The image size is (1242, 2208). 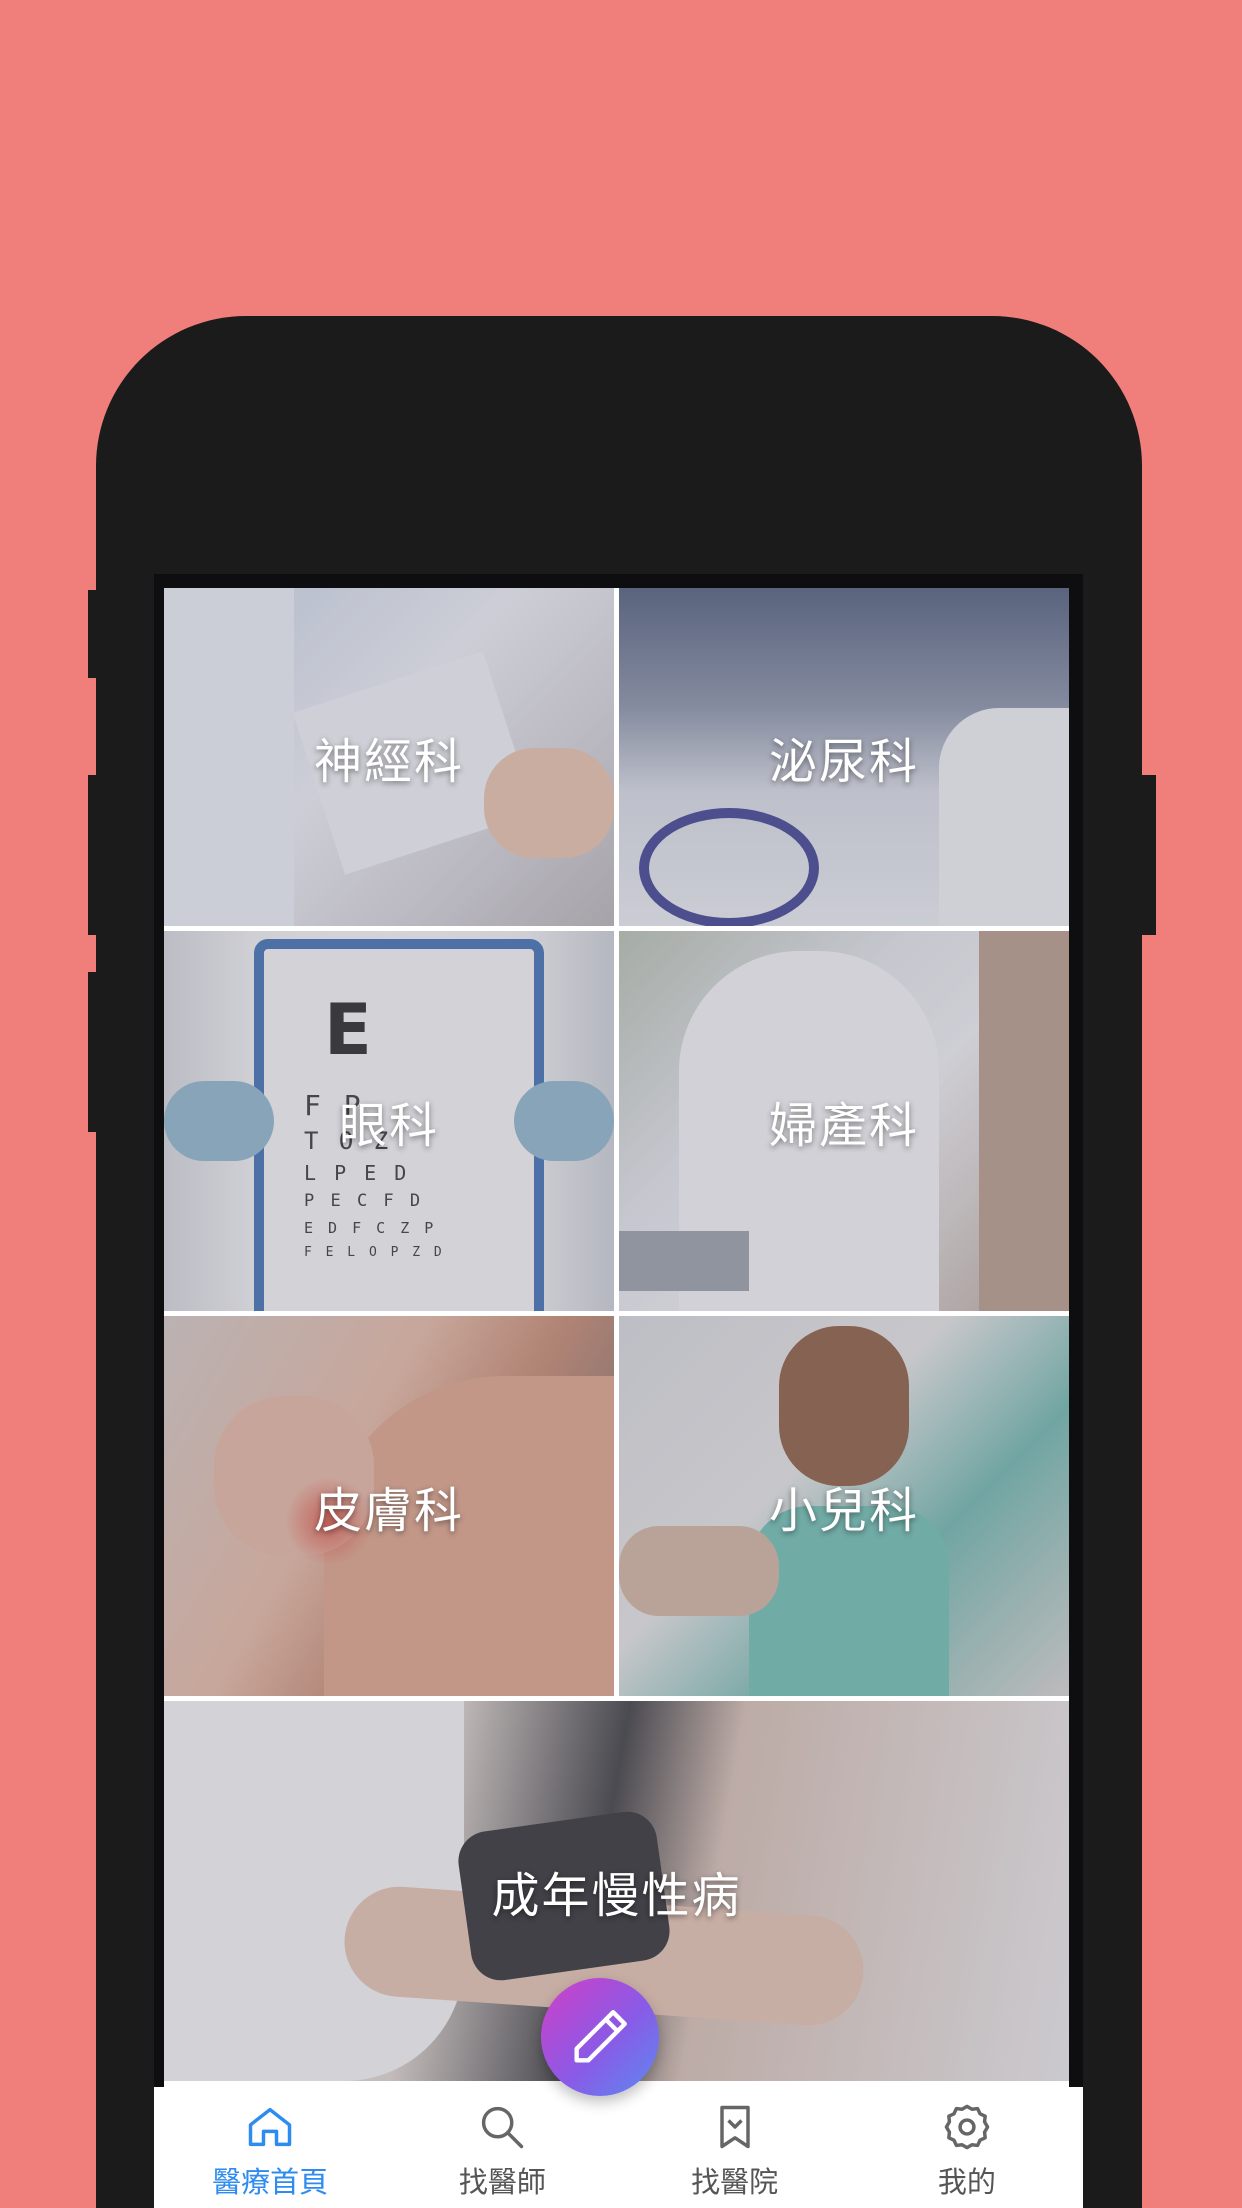 I want to click on compose-fab-button, so click(x=600, y=2037).